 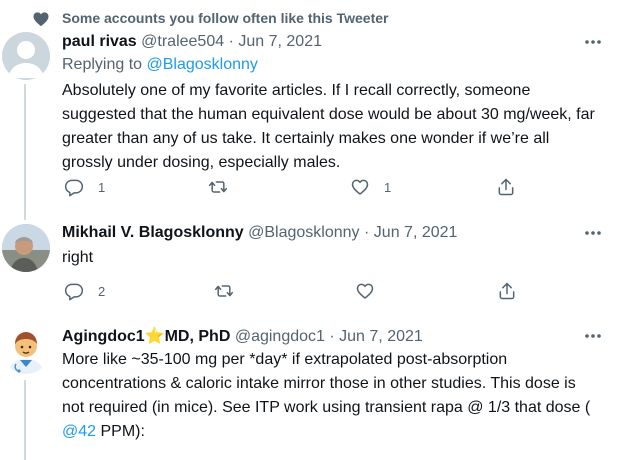 What do you see at coordinates (197, 336) in the screenshot?
I see `user-name-suffix: MD, PhD` at bounding box center [197, 336].